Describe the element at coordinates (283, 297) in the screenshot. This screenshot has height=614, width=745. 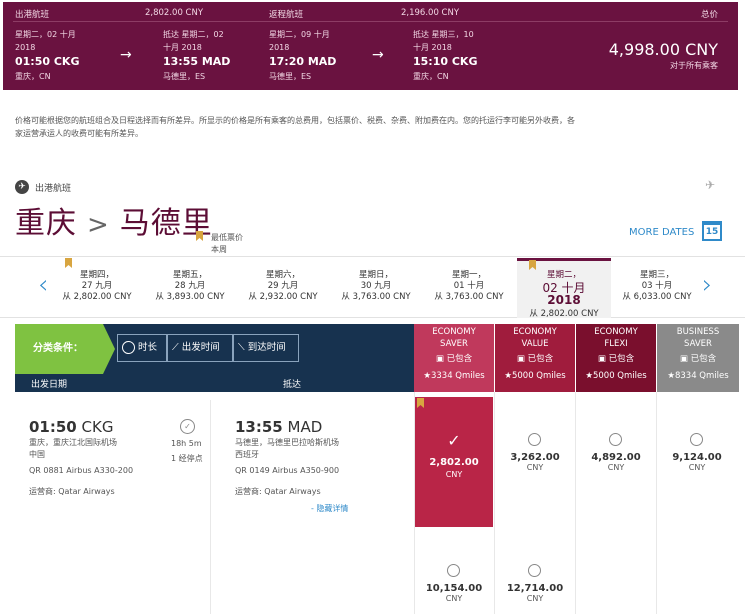
I see `date-price: 从 2,932.00 CNY` at that location.